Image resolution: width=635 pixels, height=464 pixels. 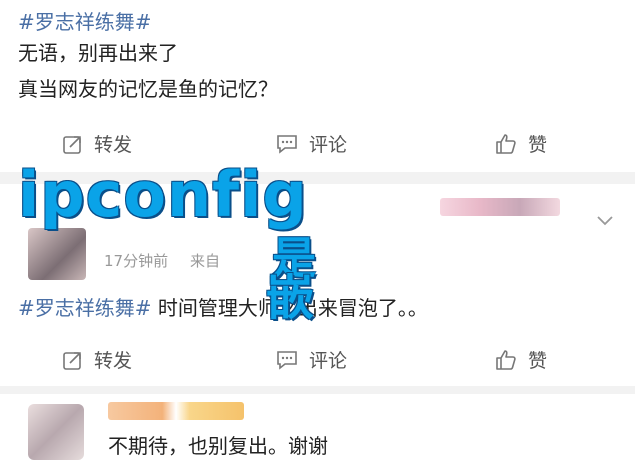 What do you see at coordinates (176, 411) in the screenshot?
I see `comment-blurred-username` at bounding box center [176, 411].